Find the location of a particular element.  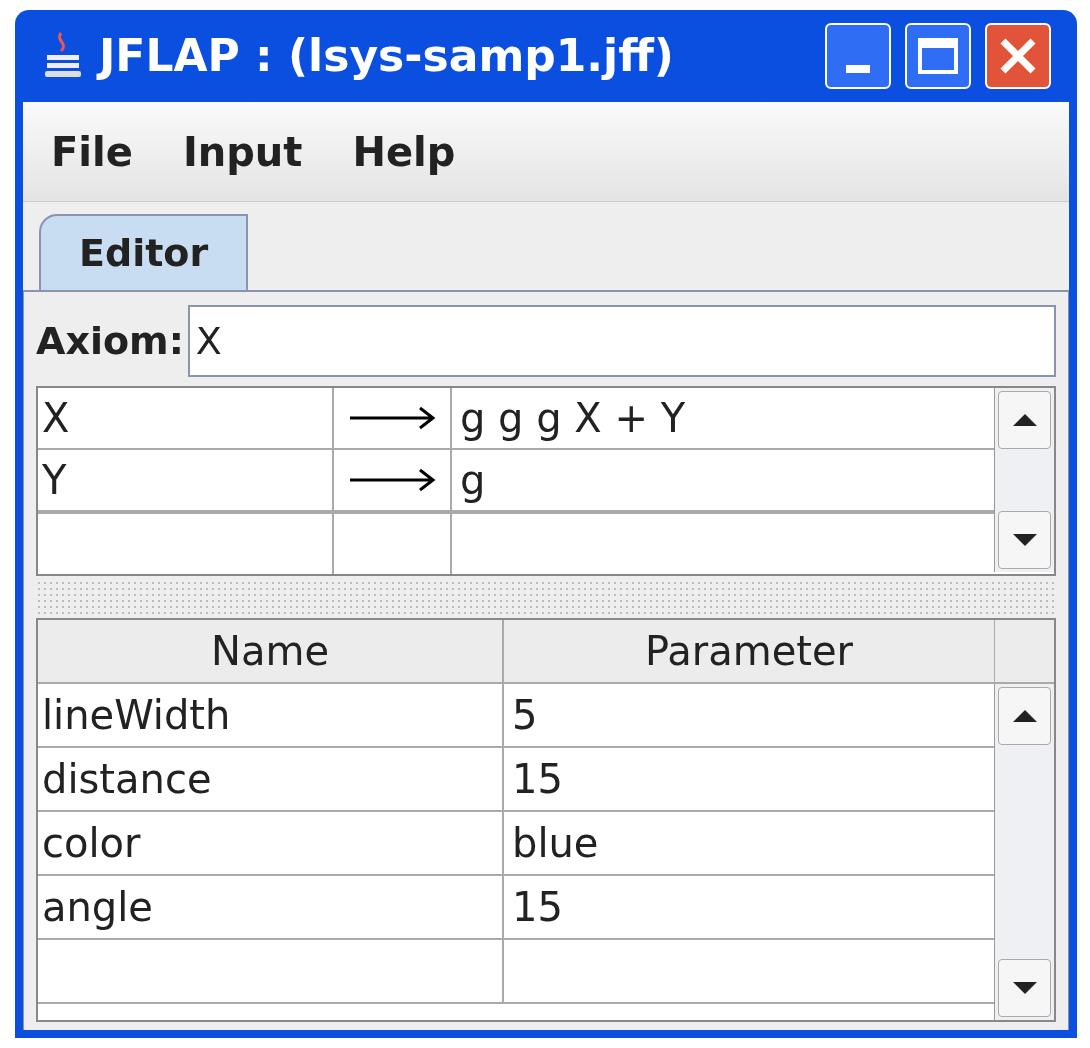

column-header: Parameter is located at coordinates (749, 651).